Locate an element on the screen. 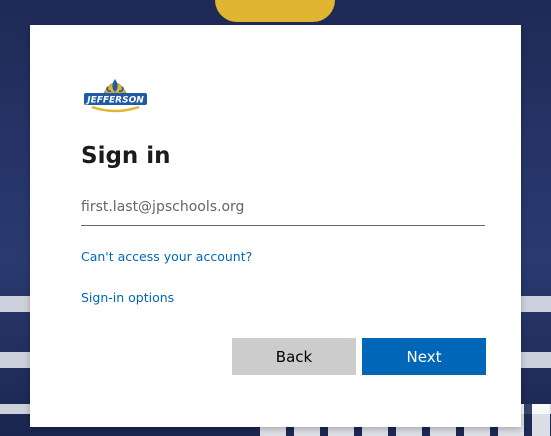 The height and width of the screenshot is (436, 551). back-button: Back is located at coordinates (294, 356).